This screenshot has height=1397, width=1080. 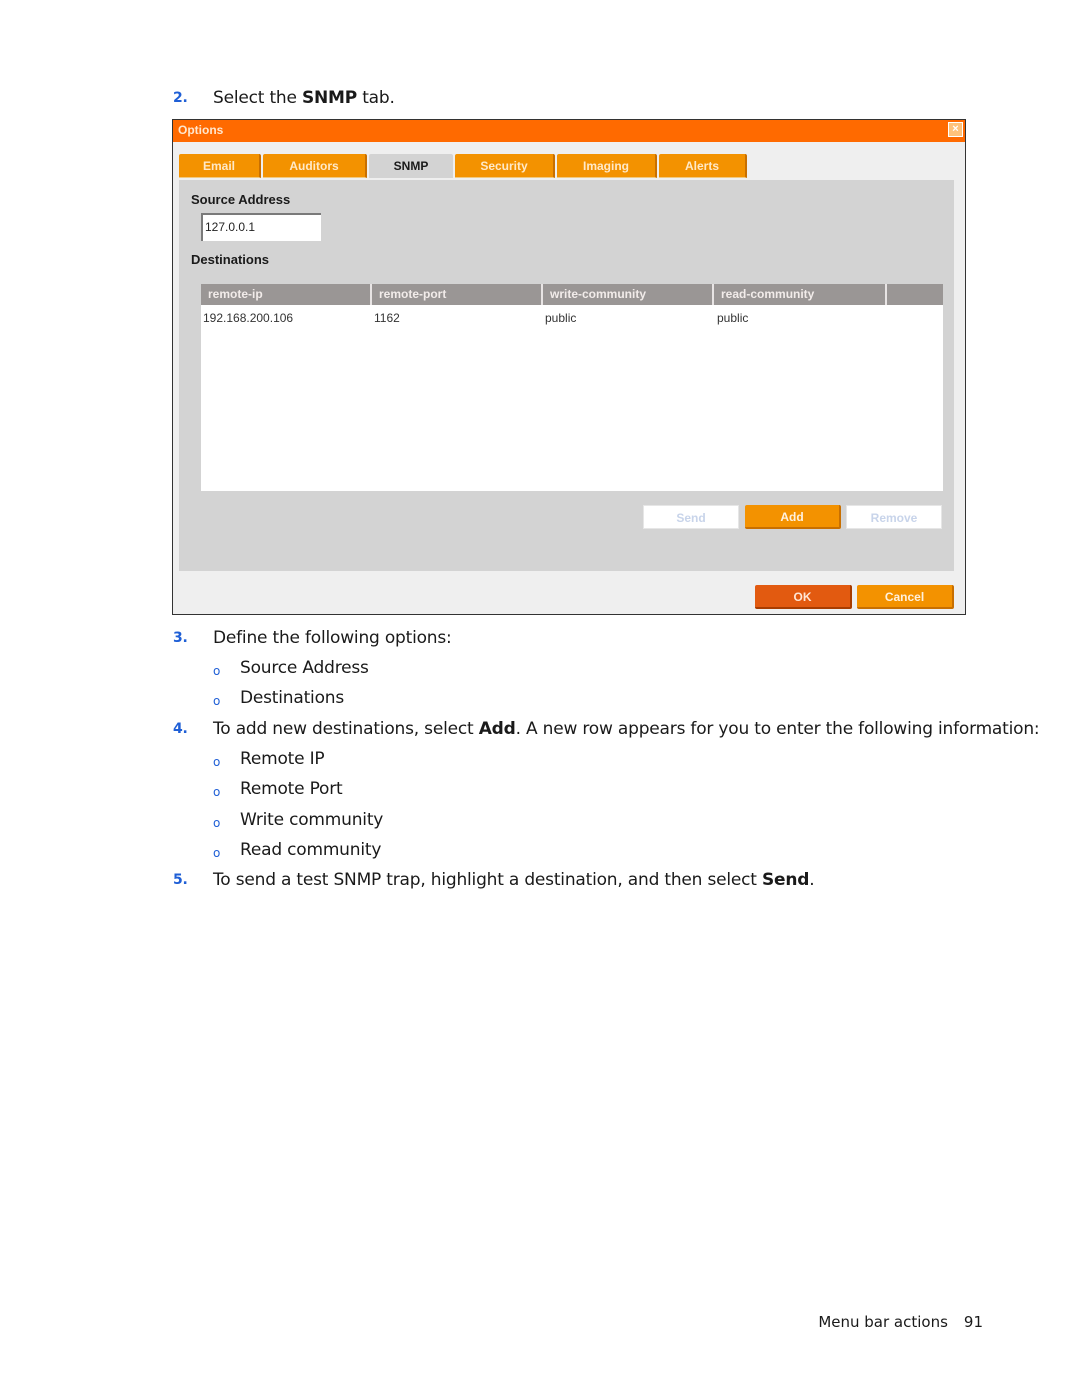 I want to click on cell-write-community: public, so click(x=561, y=318).